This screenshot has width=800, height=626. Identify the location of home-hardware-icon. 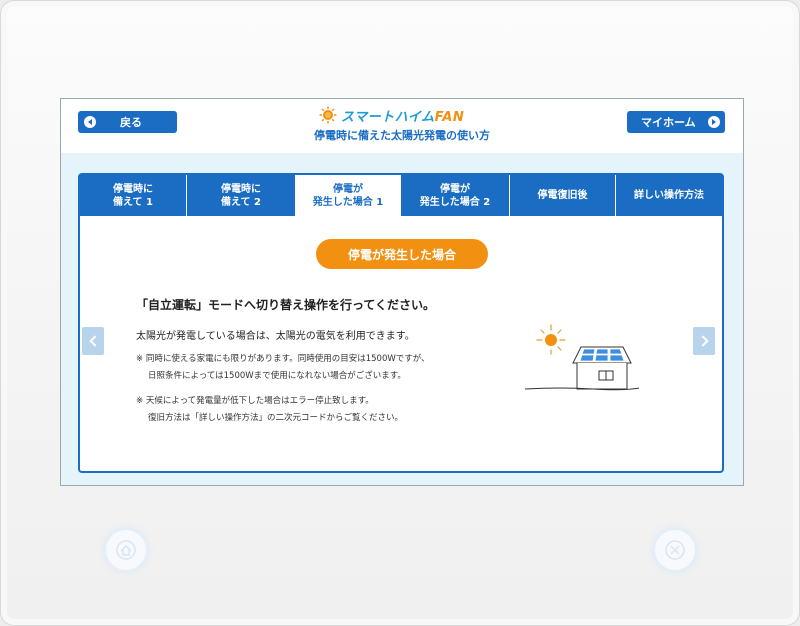
(126, 550).